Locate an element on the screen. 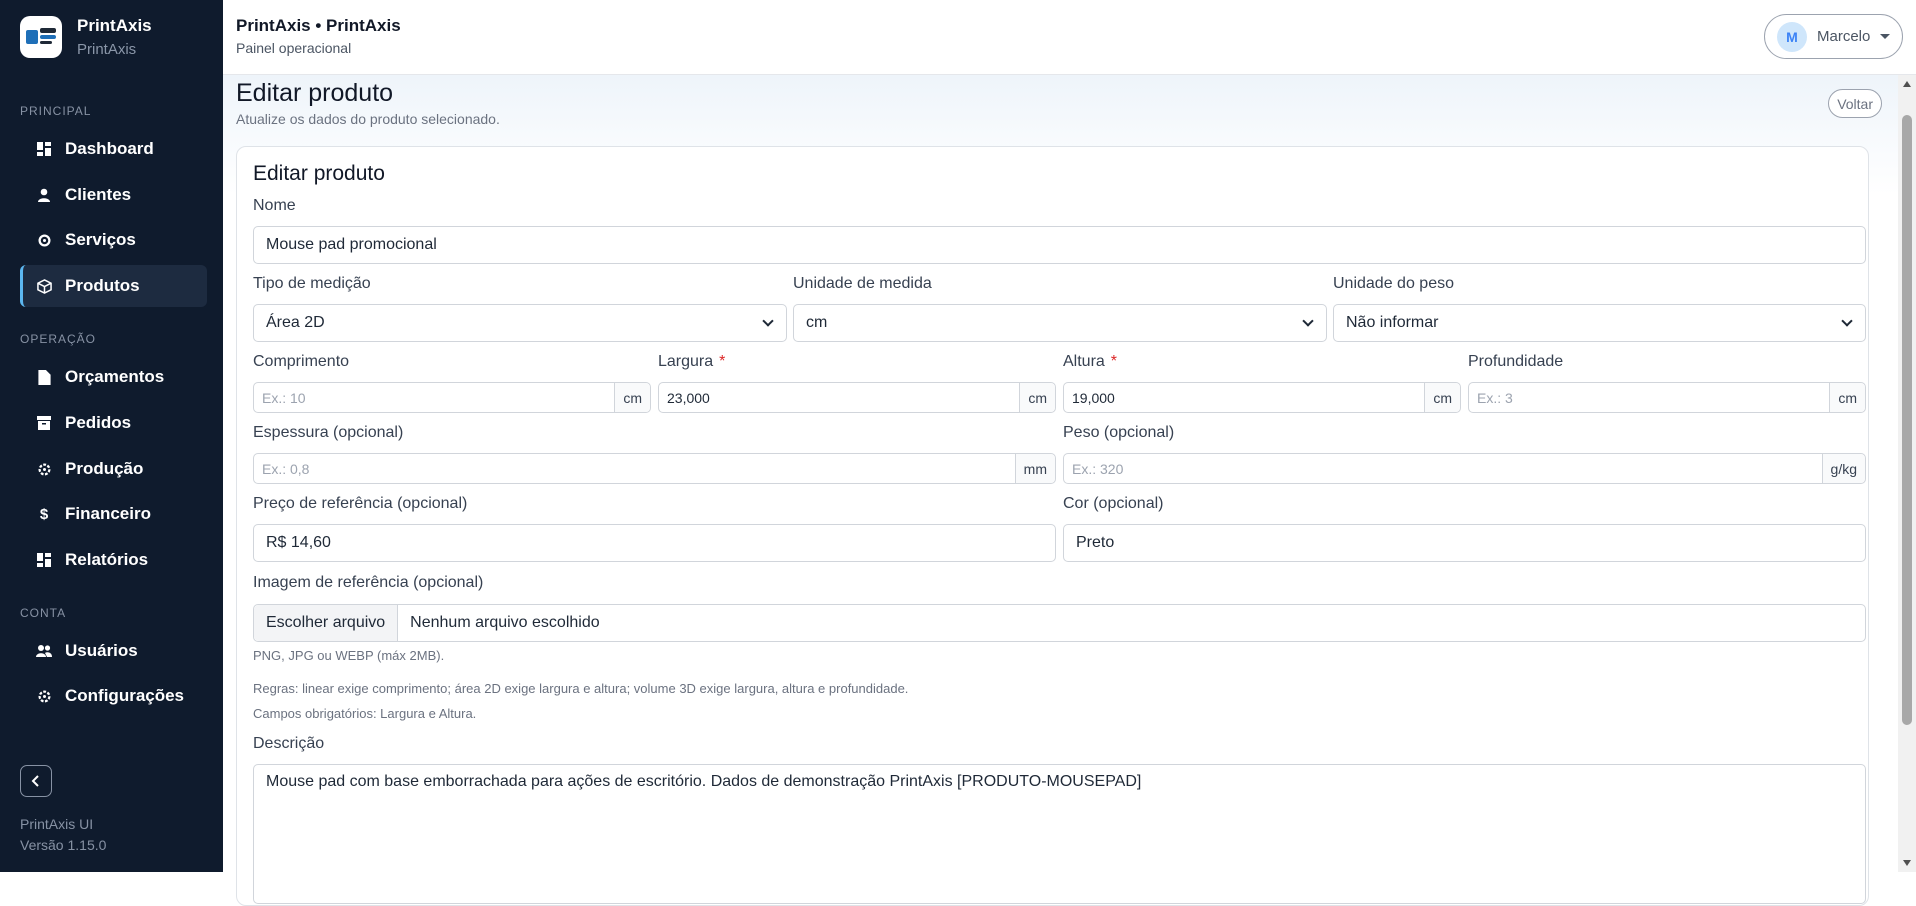 This screenshot has height=906, width=1916. sidebar-item-financeiro: $ Financeiro is located at coordinates (113, 514).